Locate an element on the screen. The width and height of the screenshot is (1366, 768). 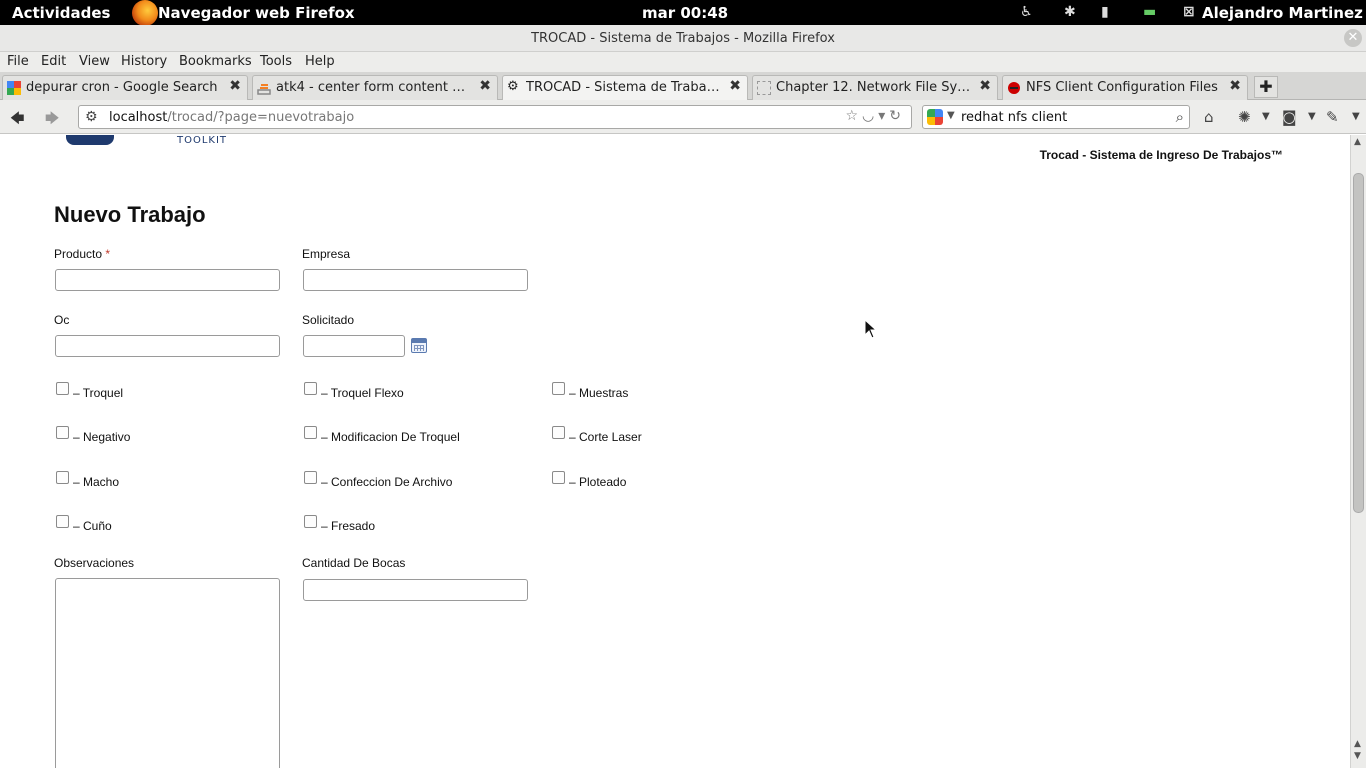
menu-view: View is located at coordinates (94, 61).